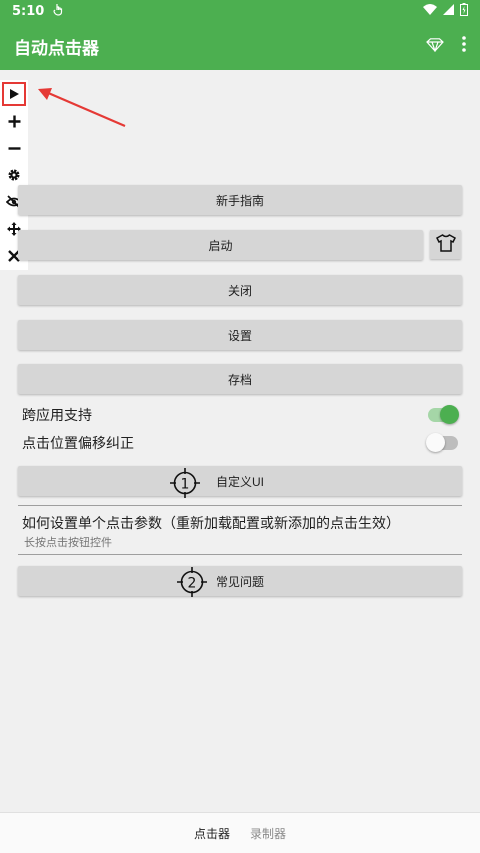 This screenshot has height=853, width=480. What do you see at coordinates (240, 554) in the screenshot?
I see `divider-bottom` at bounding box center [240, 554].